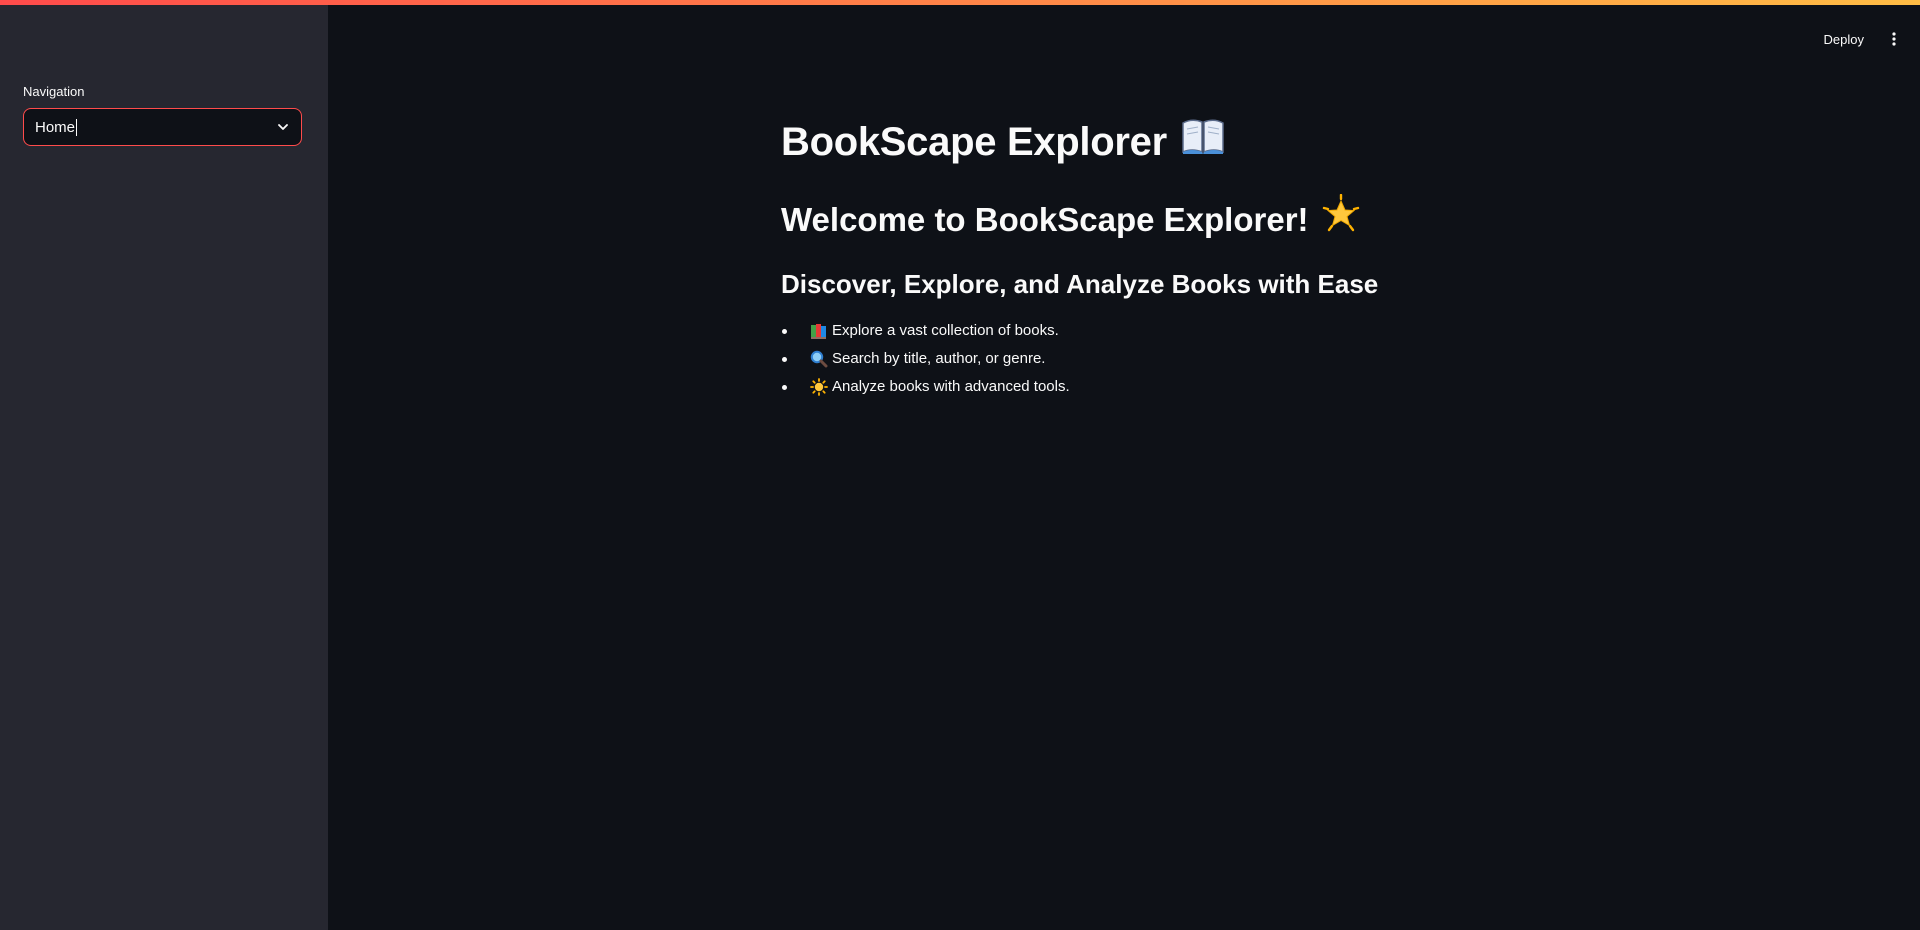 The height and width of the screenshot is (930, 1920). Describe the element at coordinates (951, 386) in the screenshot. I see `feature-text: Analyze books with advanced tools.` at that location.